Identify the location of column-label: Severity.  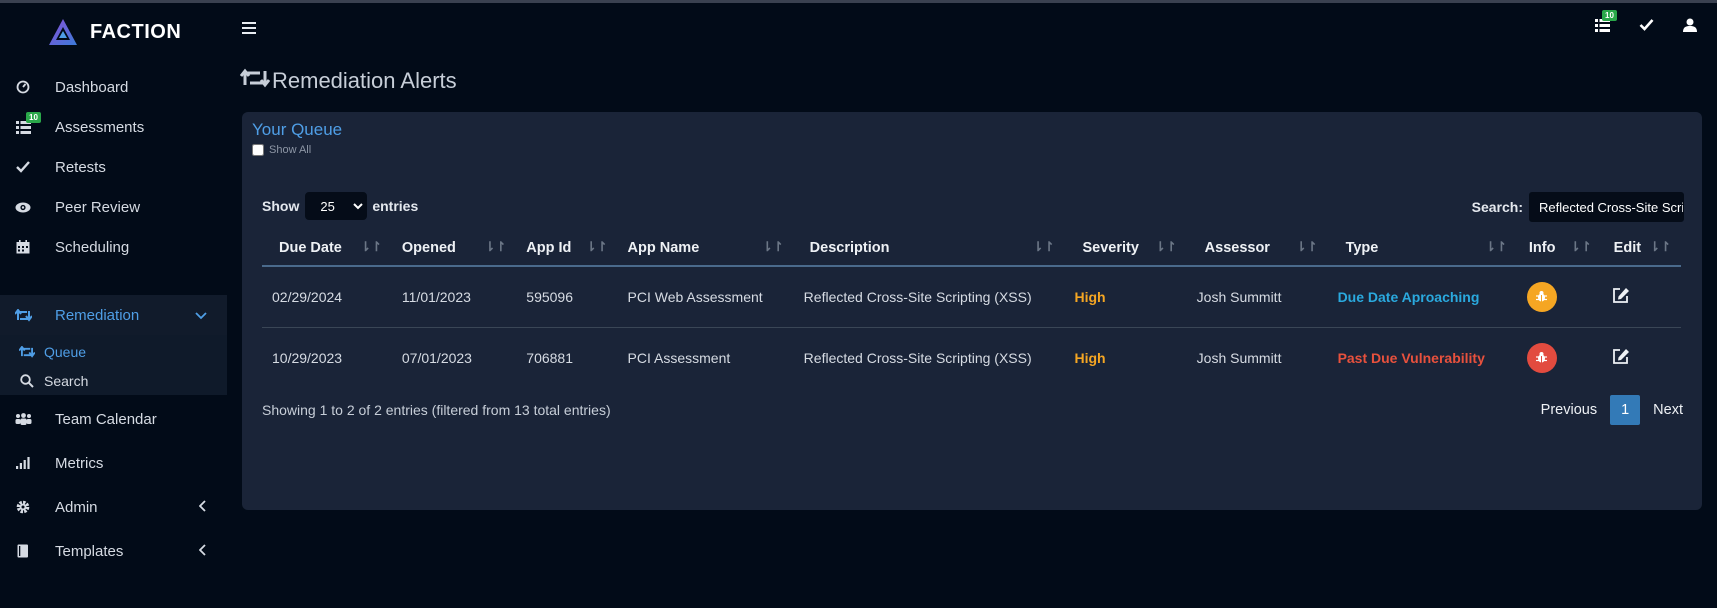
(1110, 247).